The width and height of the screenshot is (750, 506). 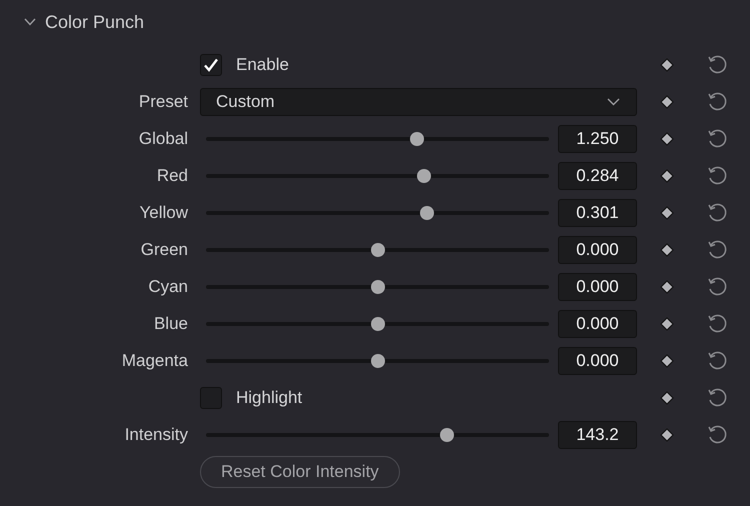 What do you see at coordinates (262, 64) in the screenshot?
I see `checkbox-label: Enable` at bounding box center [262, 64].